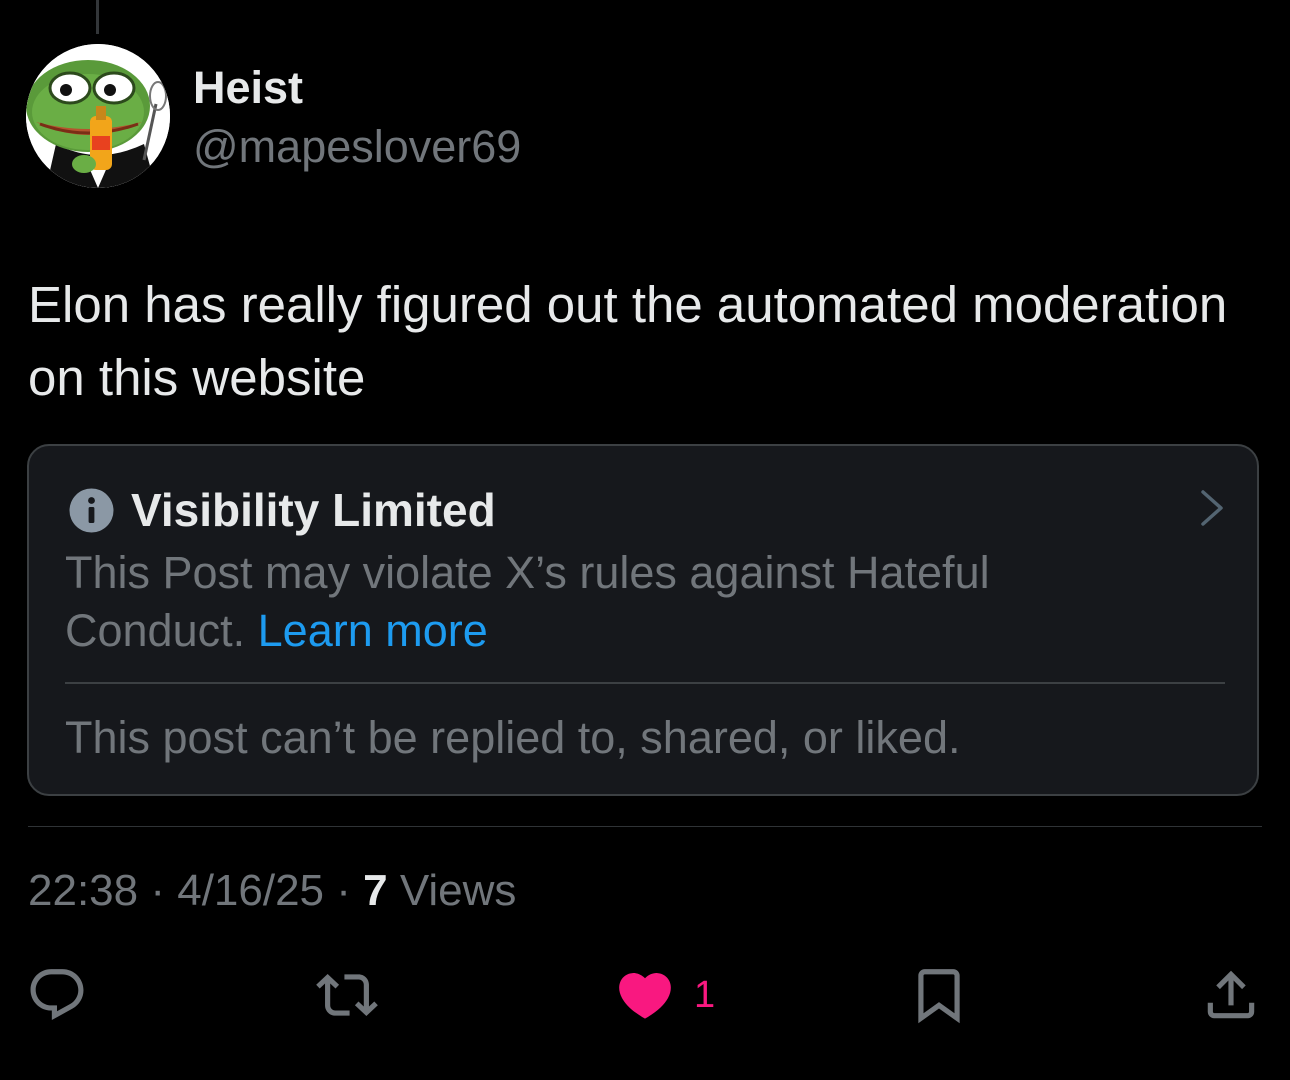 This screenshot has height=1080, width=1290. Describe the element at coordinates (83, 890) in the screenshot. I see `post-time: 22:38` at that location.